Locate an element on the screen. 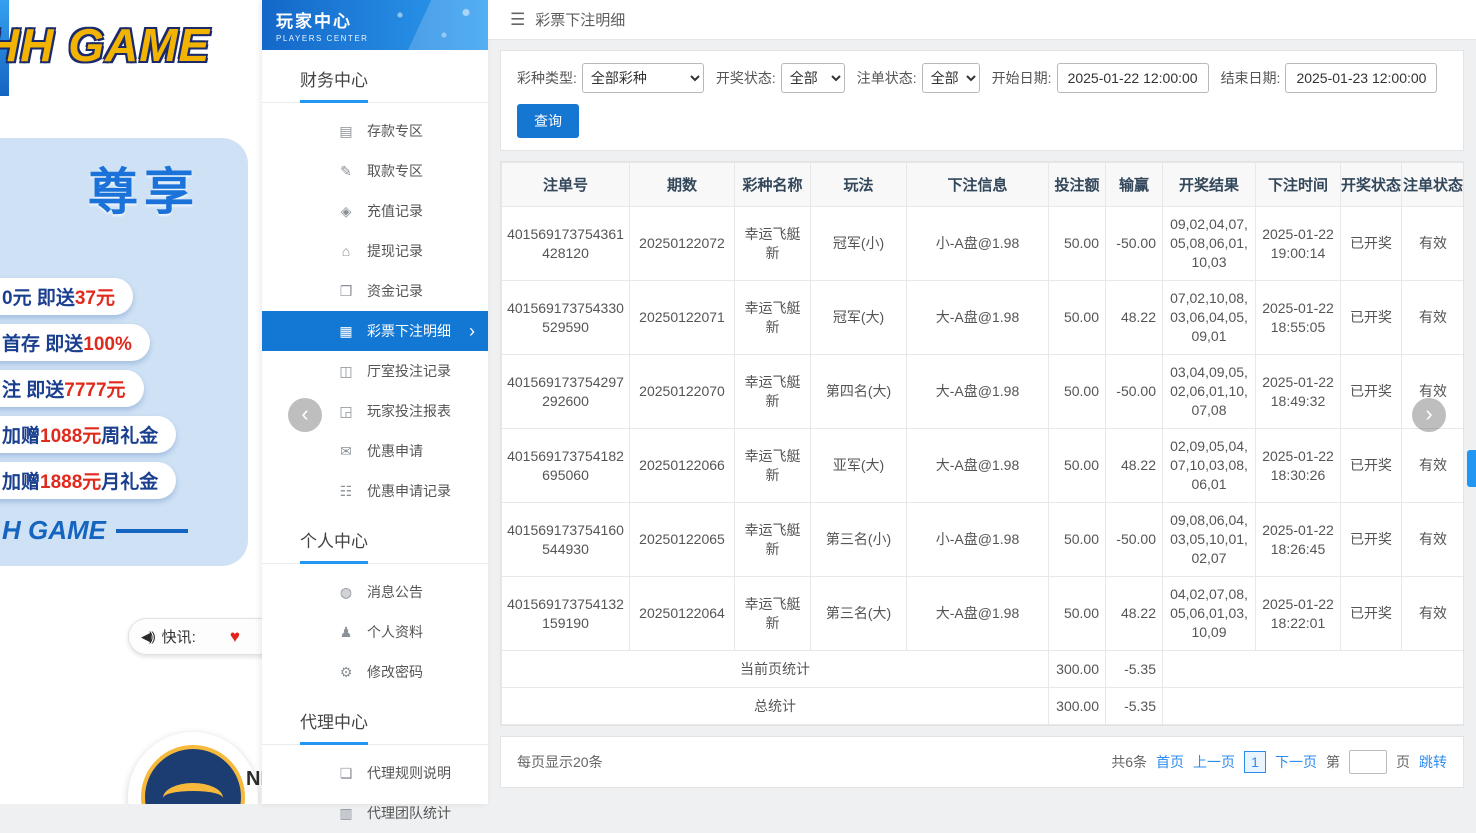  sidebar-item-lottery-bet-details: ▦ 彩票下注明细 › is located at coordinates (375, 331).